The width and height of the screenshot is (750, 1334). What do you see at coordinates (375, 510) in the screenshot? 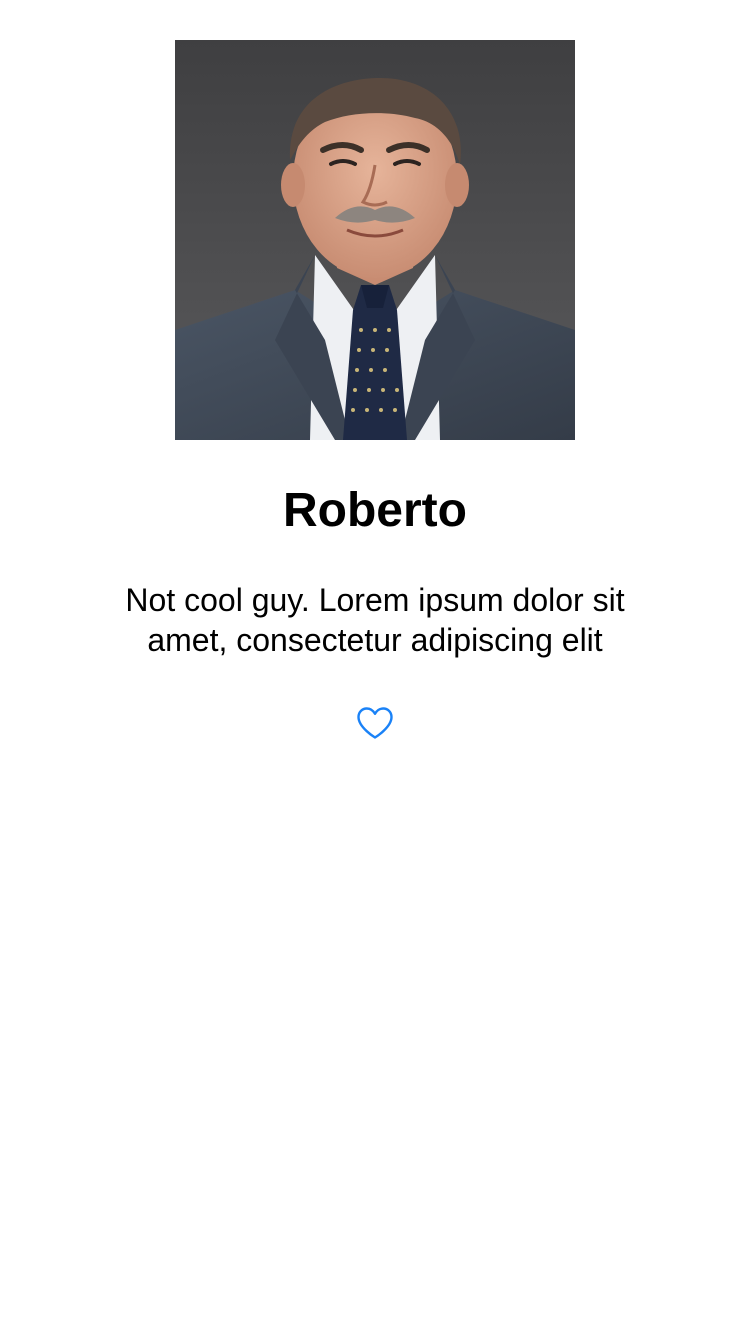
I see `profile-name: Roberto` at bounding box center [375, 510].